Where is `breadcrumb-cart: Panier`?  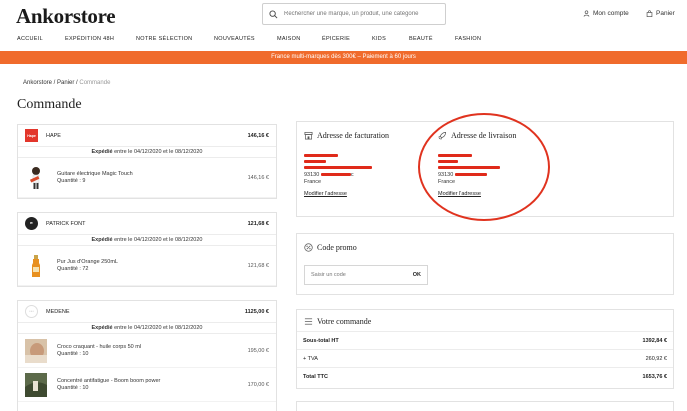 breadcrumb-cart: Panier is located at coordinates (65, 83).